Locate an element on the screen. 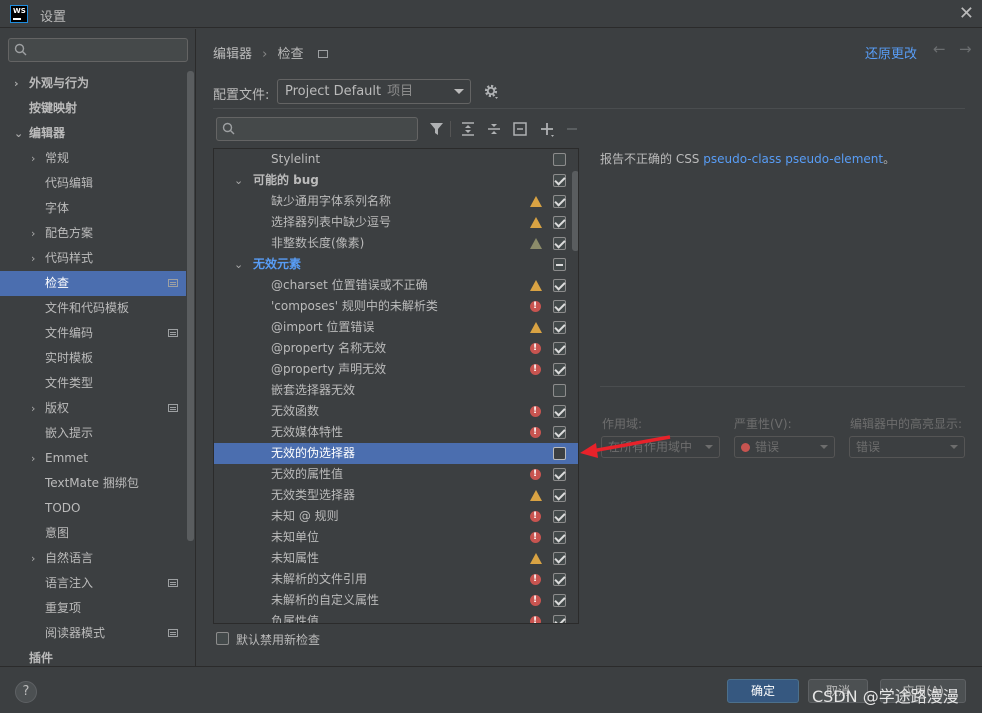 Image resolution: width=982 pixels, height=713 pixels. inspection-row: 'composes' 规则中的未解析类 is located at coordinates (396, 306).